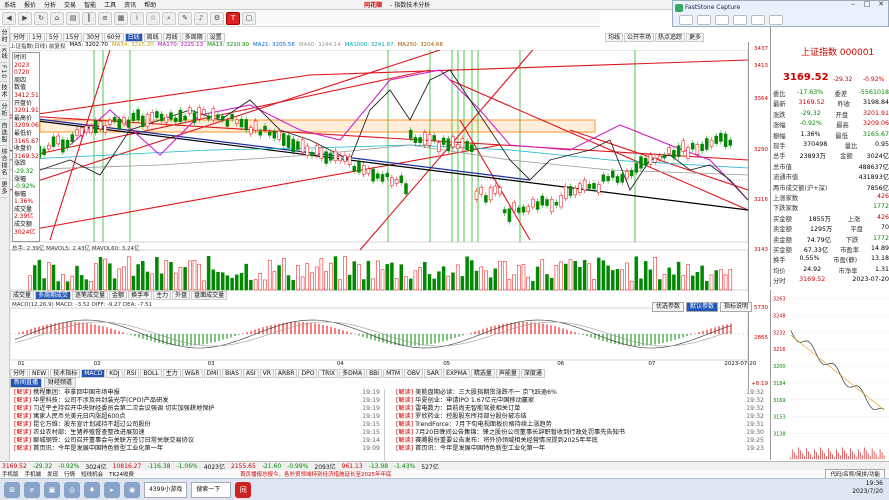  I want to click on bottom-link: TK24收费, so click(121, 474).